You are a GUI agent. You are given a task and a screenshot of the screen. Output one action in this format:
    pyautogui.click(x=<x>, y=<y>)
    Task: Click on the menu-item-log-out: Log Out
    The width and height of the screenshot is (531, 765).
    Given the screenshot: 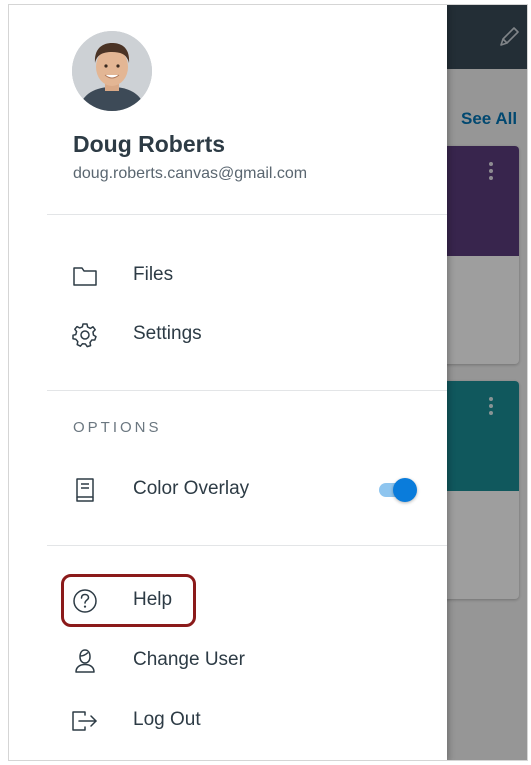 What is the action you would take?
    pyautogui.click(x=136, y=721)
    